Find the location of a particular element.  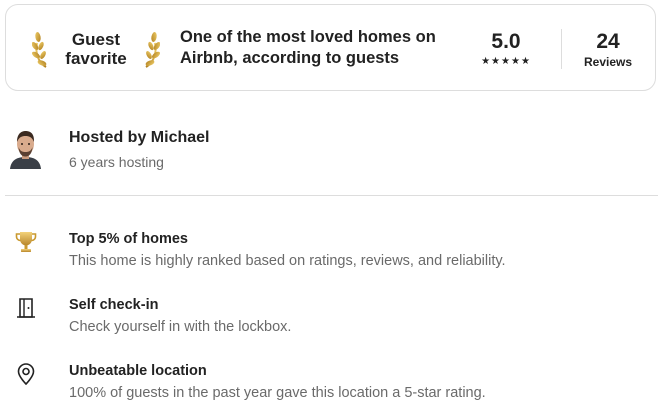

highlight-subtitle: Check yourself in with the lockbox. is located at coordinates (180, 327).